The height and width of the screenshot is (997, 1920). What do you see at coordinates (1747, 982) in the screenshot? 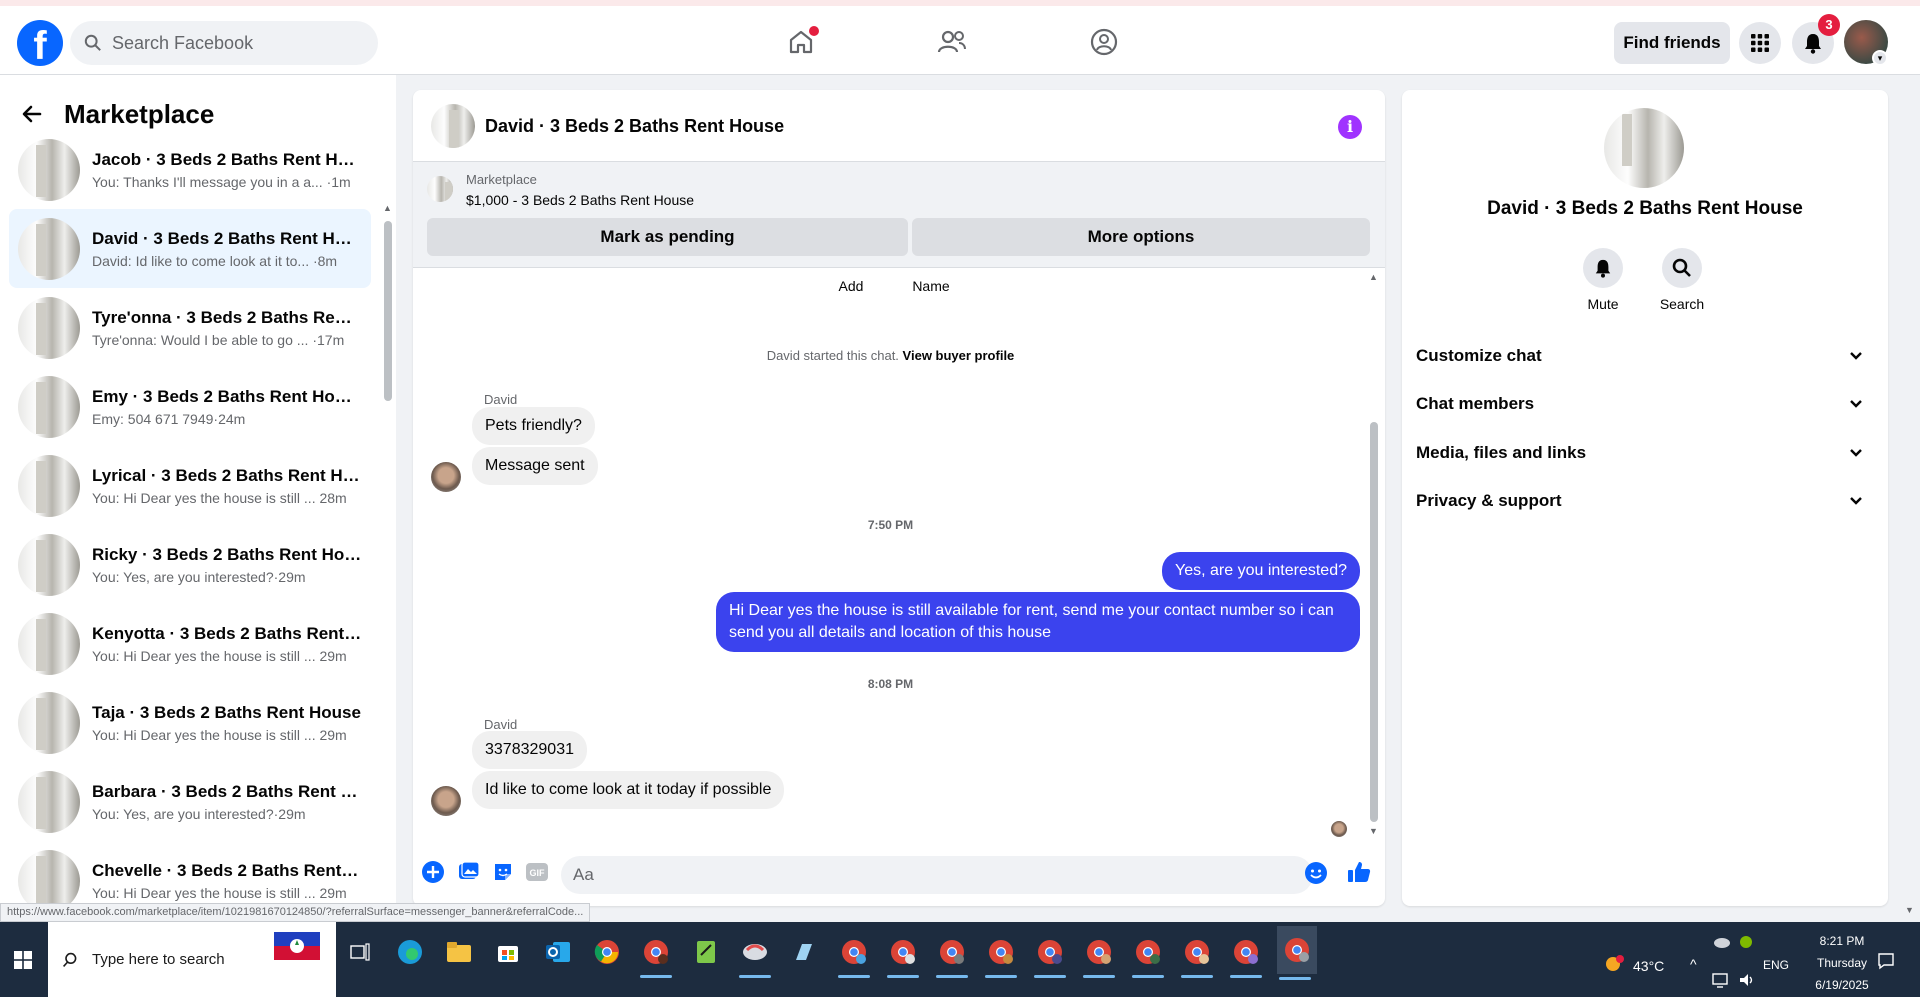
I see `volume-icon` at bounding box center [1747, 982].